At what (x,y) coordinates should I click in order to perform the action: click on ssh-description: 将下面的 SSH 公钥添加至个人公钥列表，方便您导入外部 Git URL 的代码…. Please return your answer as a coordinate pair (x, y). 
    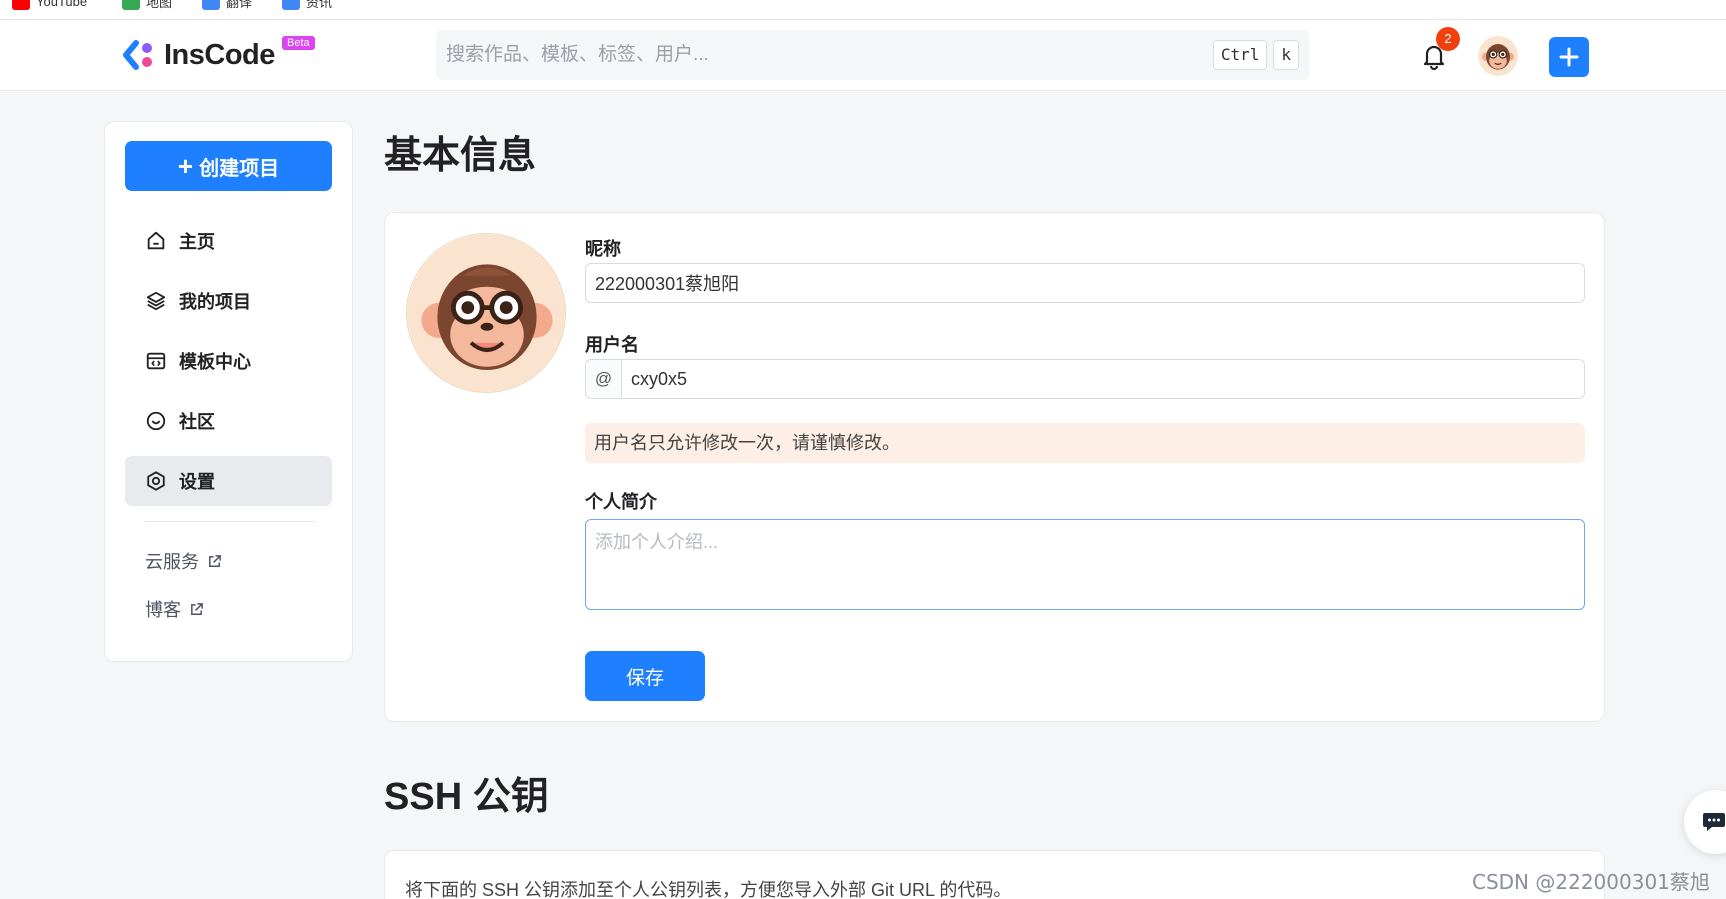
    Looking at the image, I should click on (708, 889).